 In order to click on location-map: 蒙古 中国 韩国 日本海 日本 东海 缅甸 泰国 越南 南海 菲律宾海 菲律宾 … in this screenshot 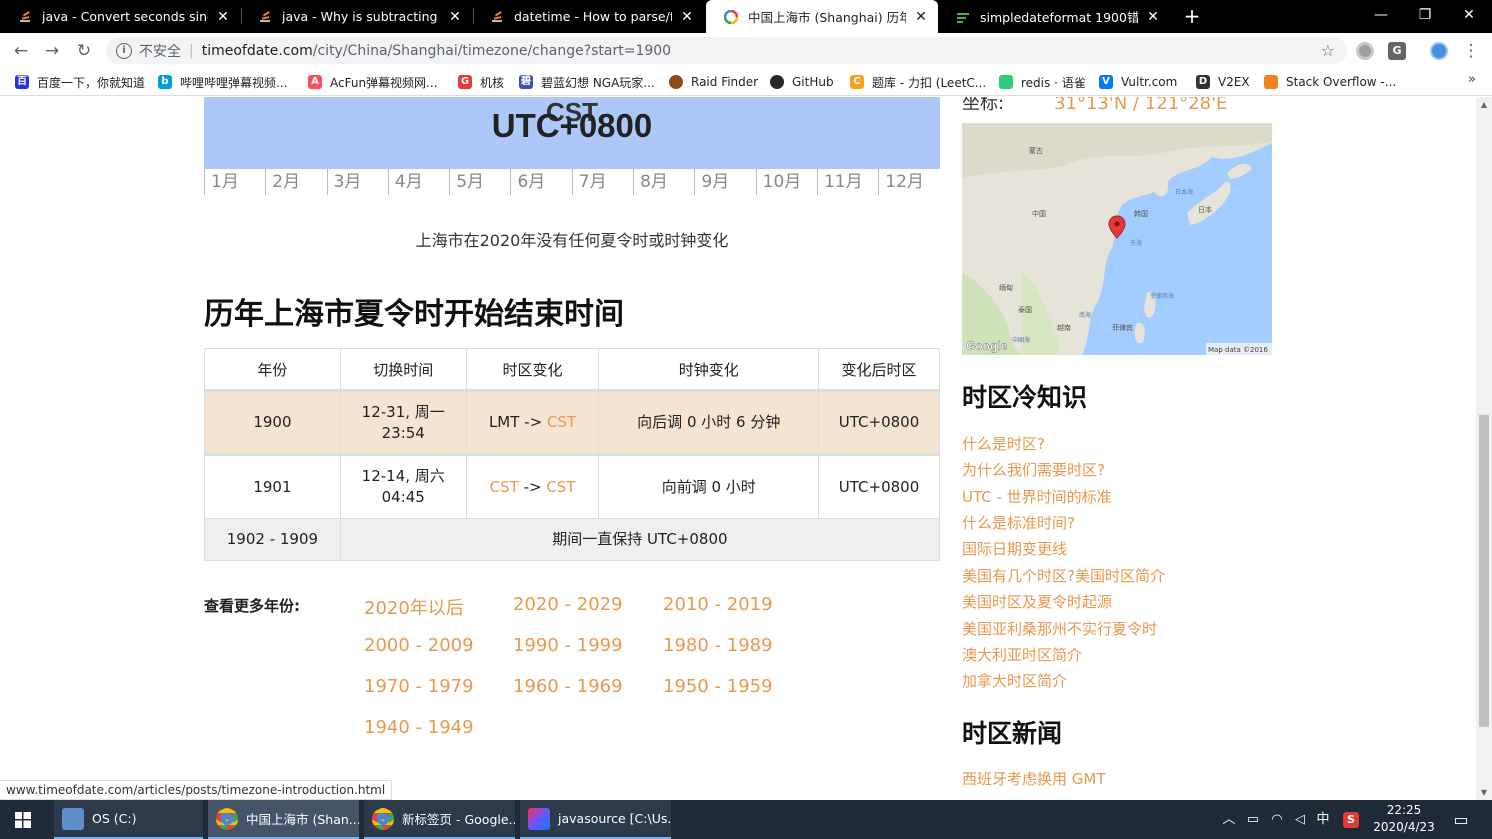, I will do `click(1117, 239)`.